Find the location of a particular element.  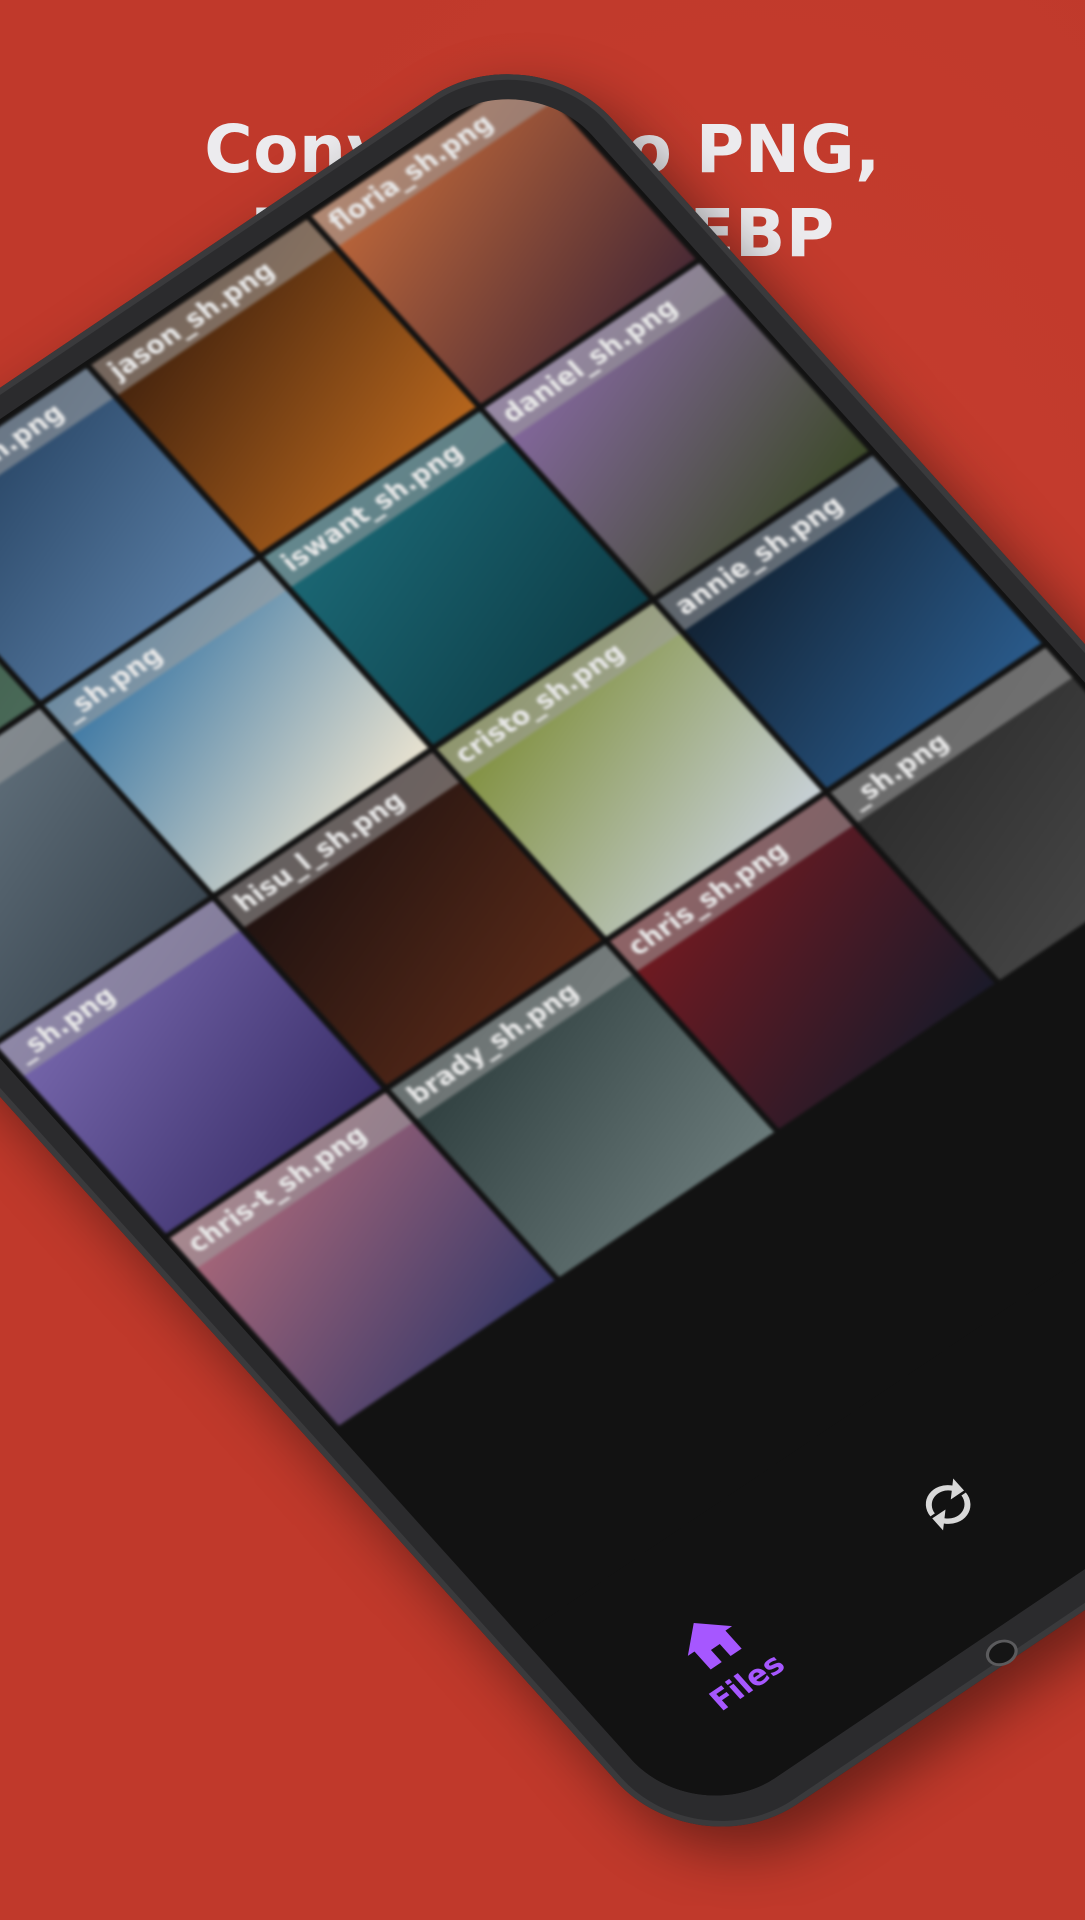

nav-files: Files is located at coordinates (723, 1655).